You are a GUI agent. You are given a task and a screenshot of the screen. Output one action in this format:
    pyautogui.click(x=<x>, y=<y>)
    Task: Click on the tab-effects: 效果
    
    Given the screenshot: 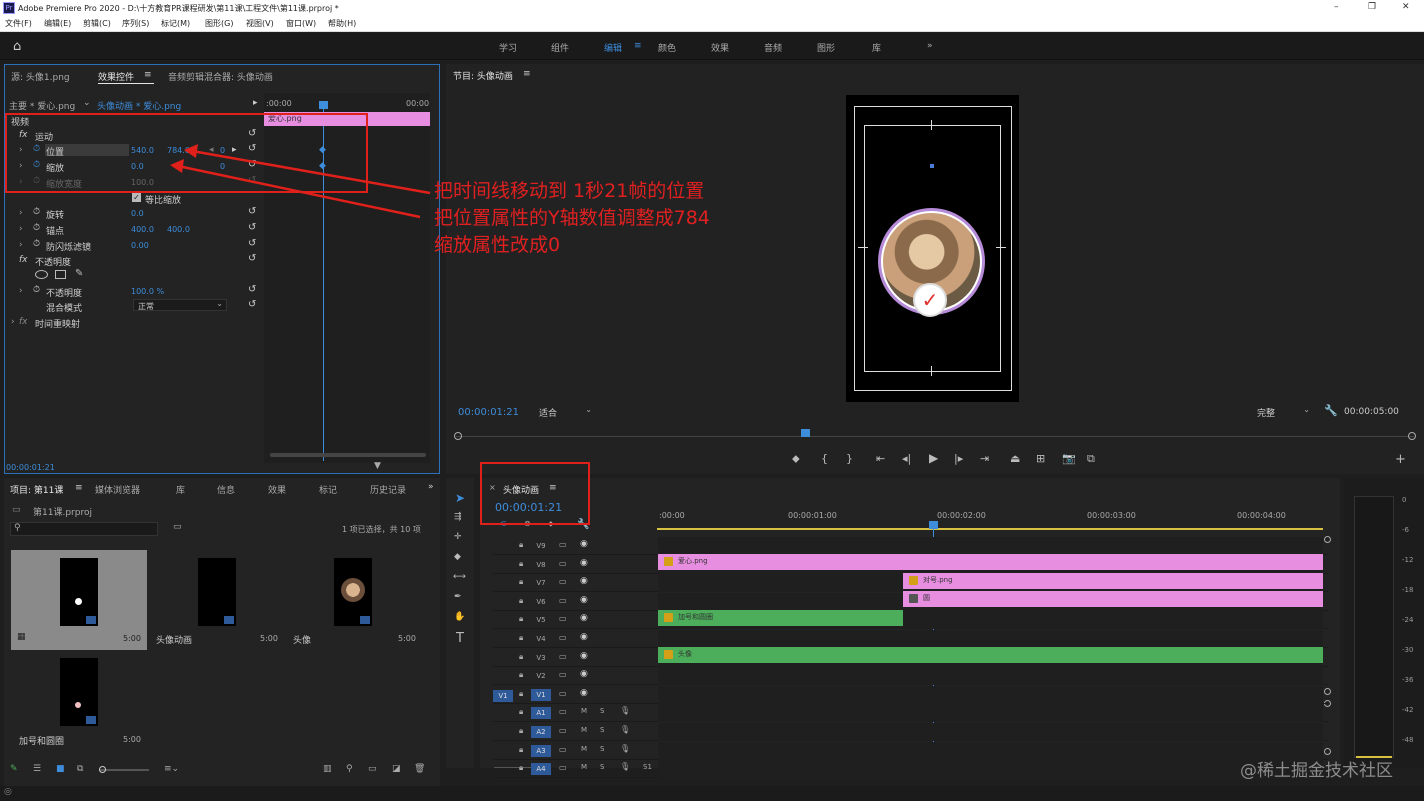 What is the action you would take?
    pyautogui.click(x=277, y=489)
    